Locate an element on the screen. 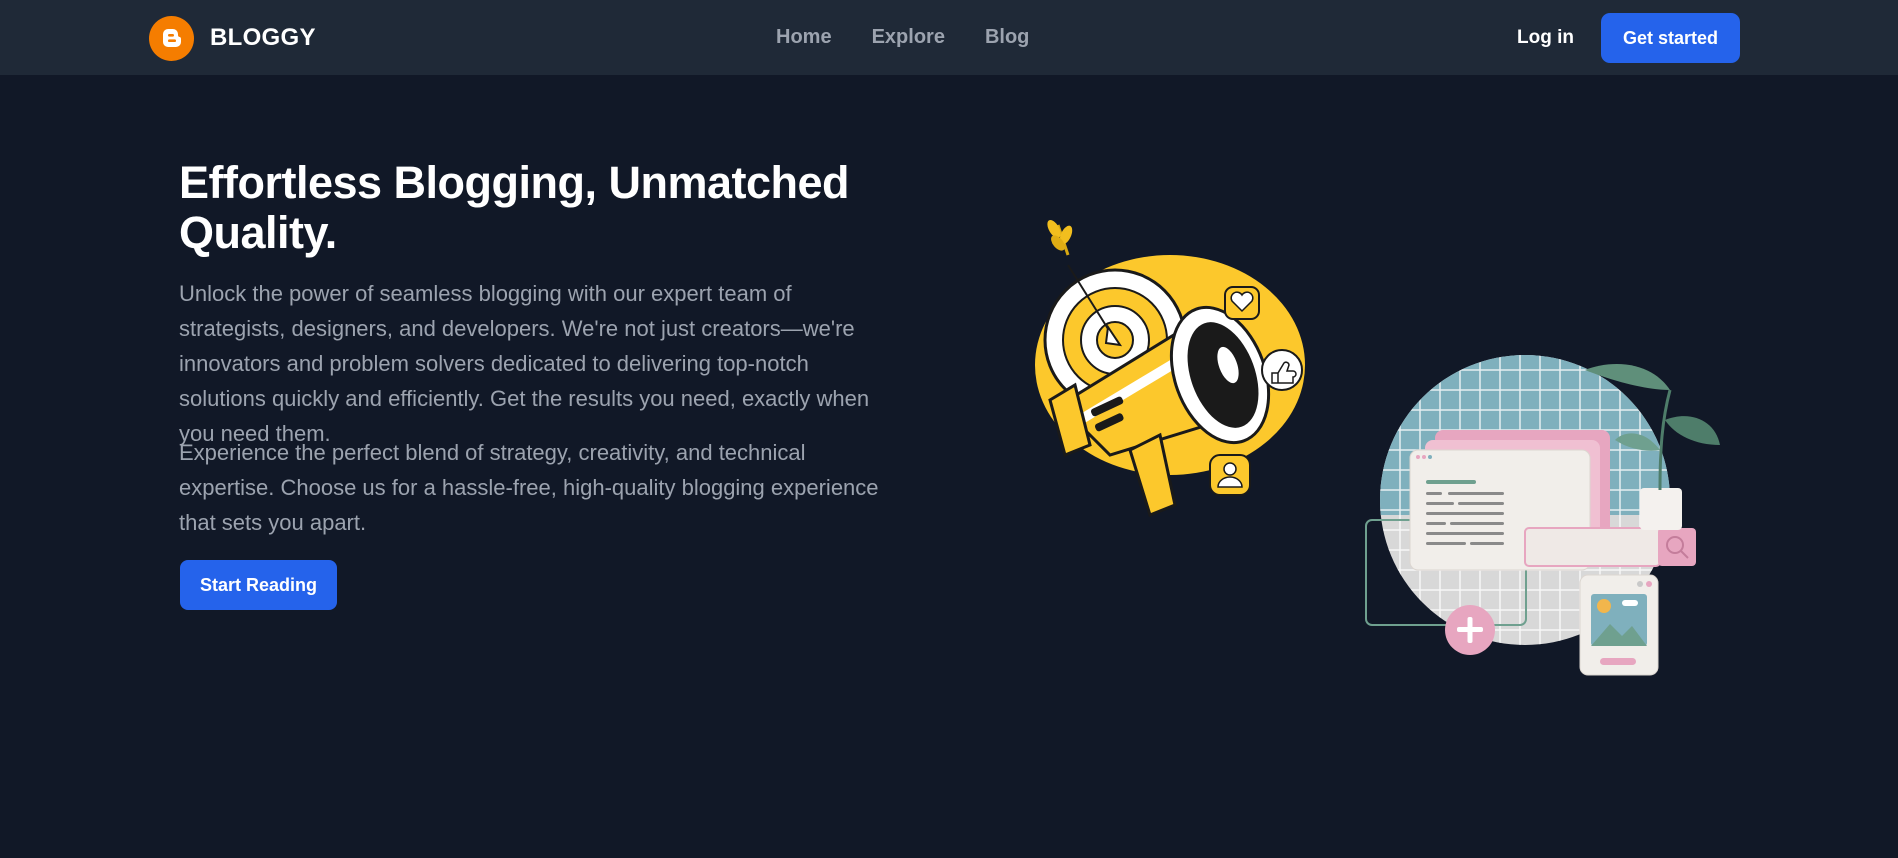  user-icon is located at coordinates (1230, 475).